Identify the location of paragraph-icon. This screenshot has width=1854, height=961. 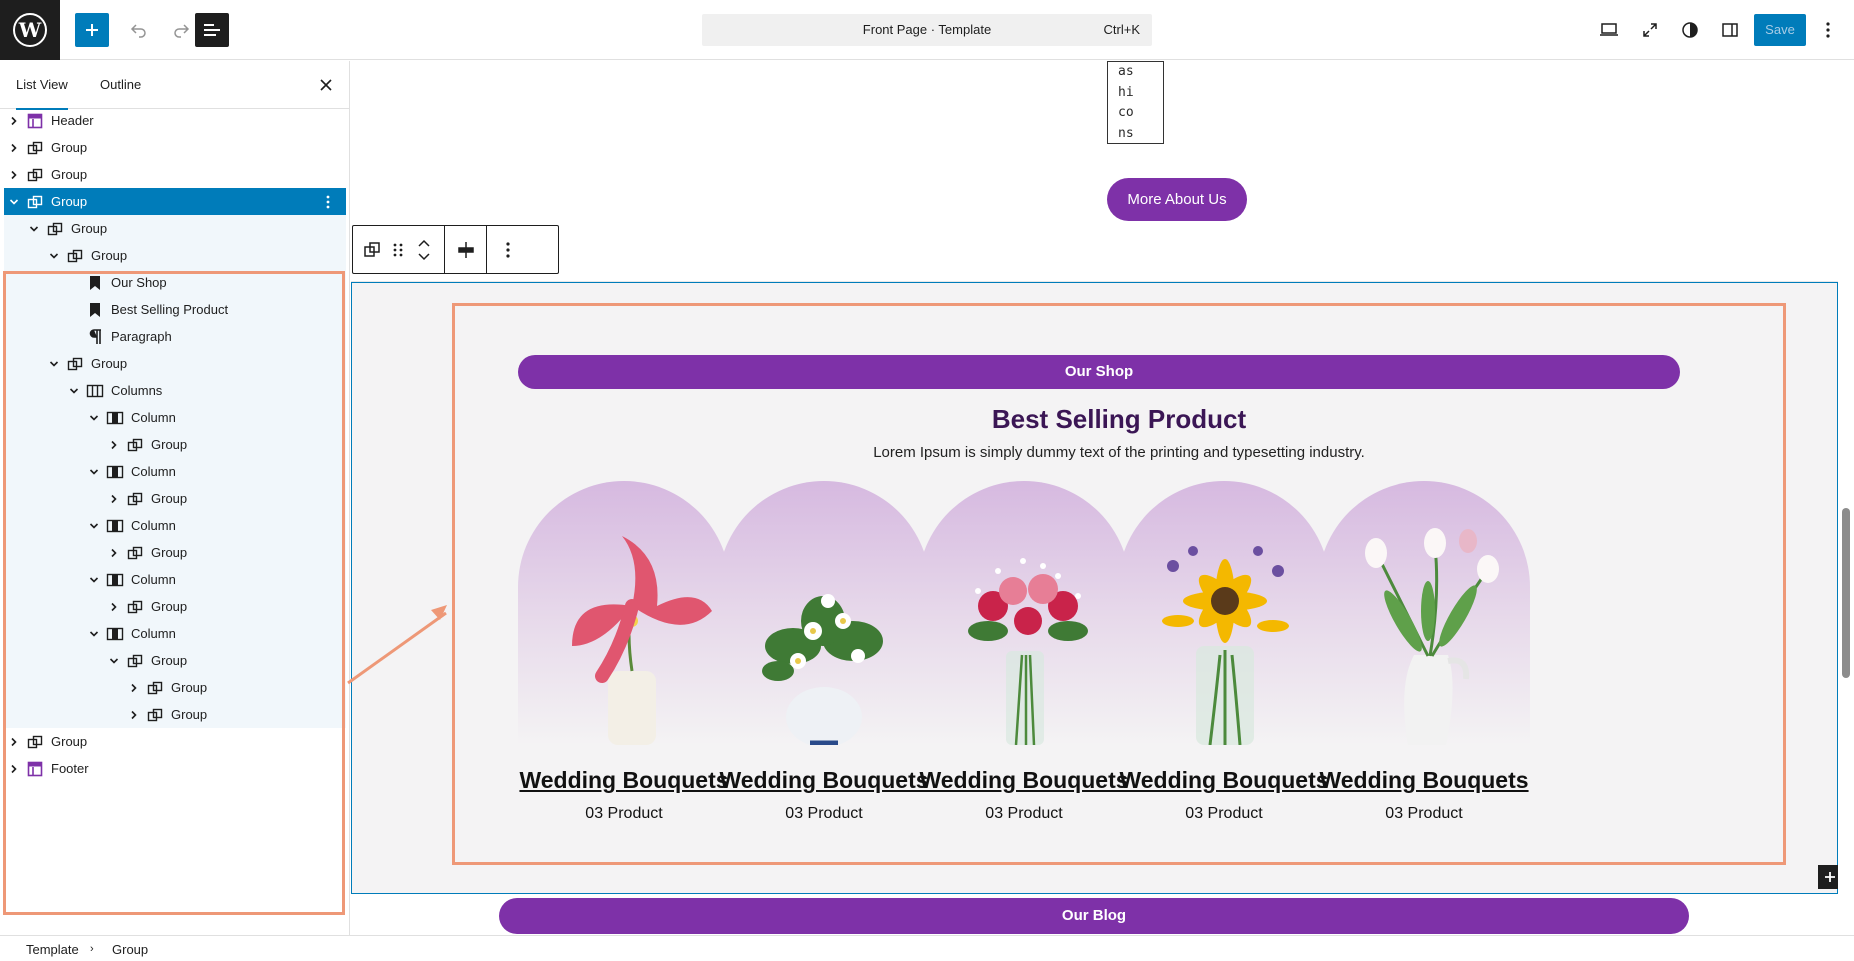
(95, 337).